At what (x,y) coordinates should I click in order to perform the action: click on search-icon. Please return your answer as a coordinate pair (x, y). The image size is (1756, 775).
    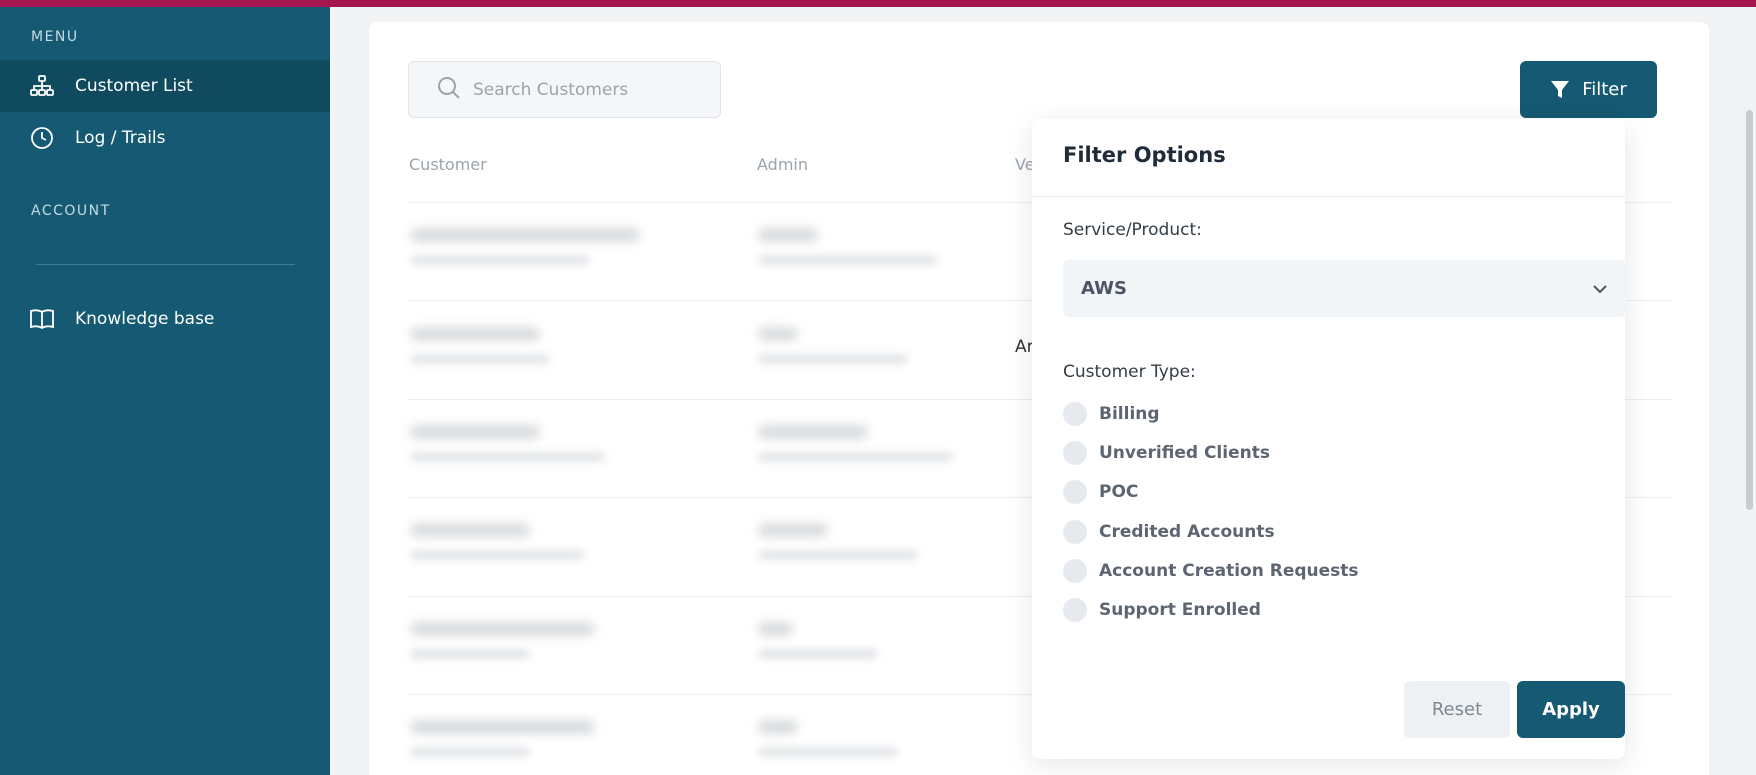
    Looking at the image, I should click on (449, 90).